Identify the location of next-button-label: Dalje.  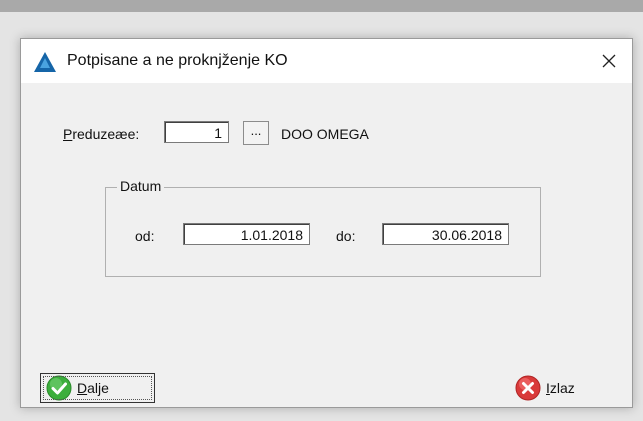
(93, 388).